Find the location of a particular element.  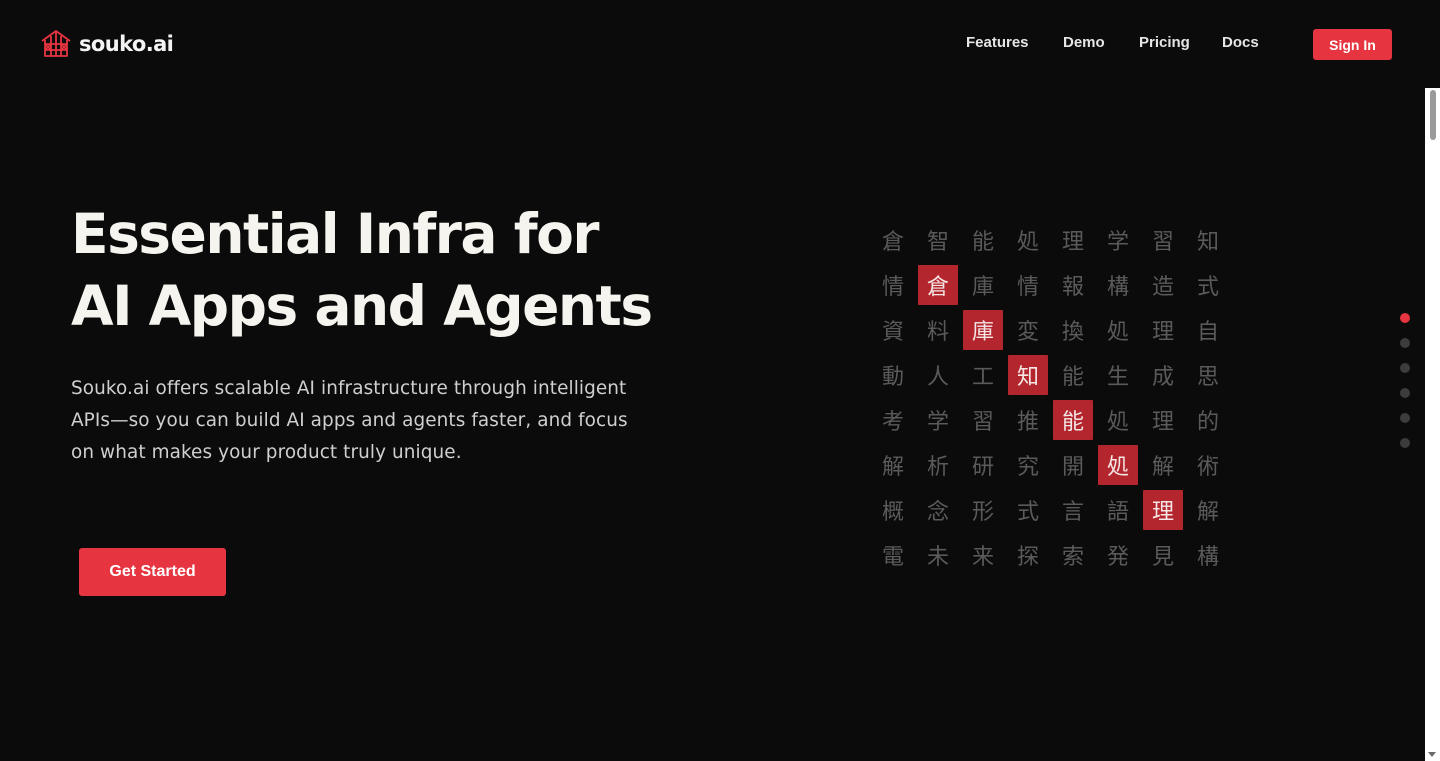

kanji-cell: 資 is located at coordinates (892, 332).